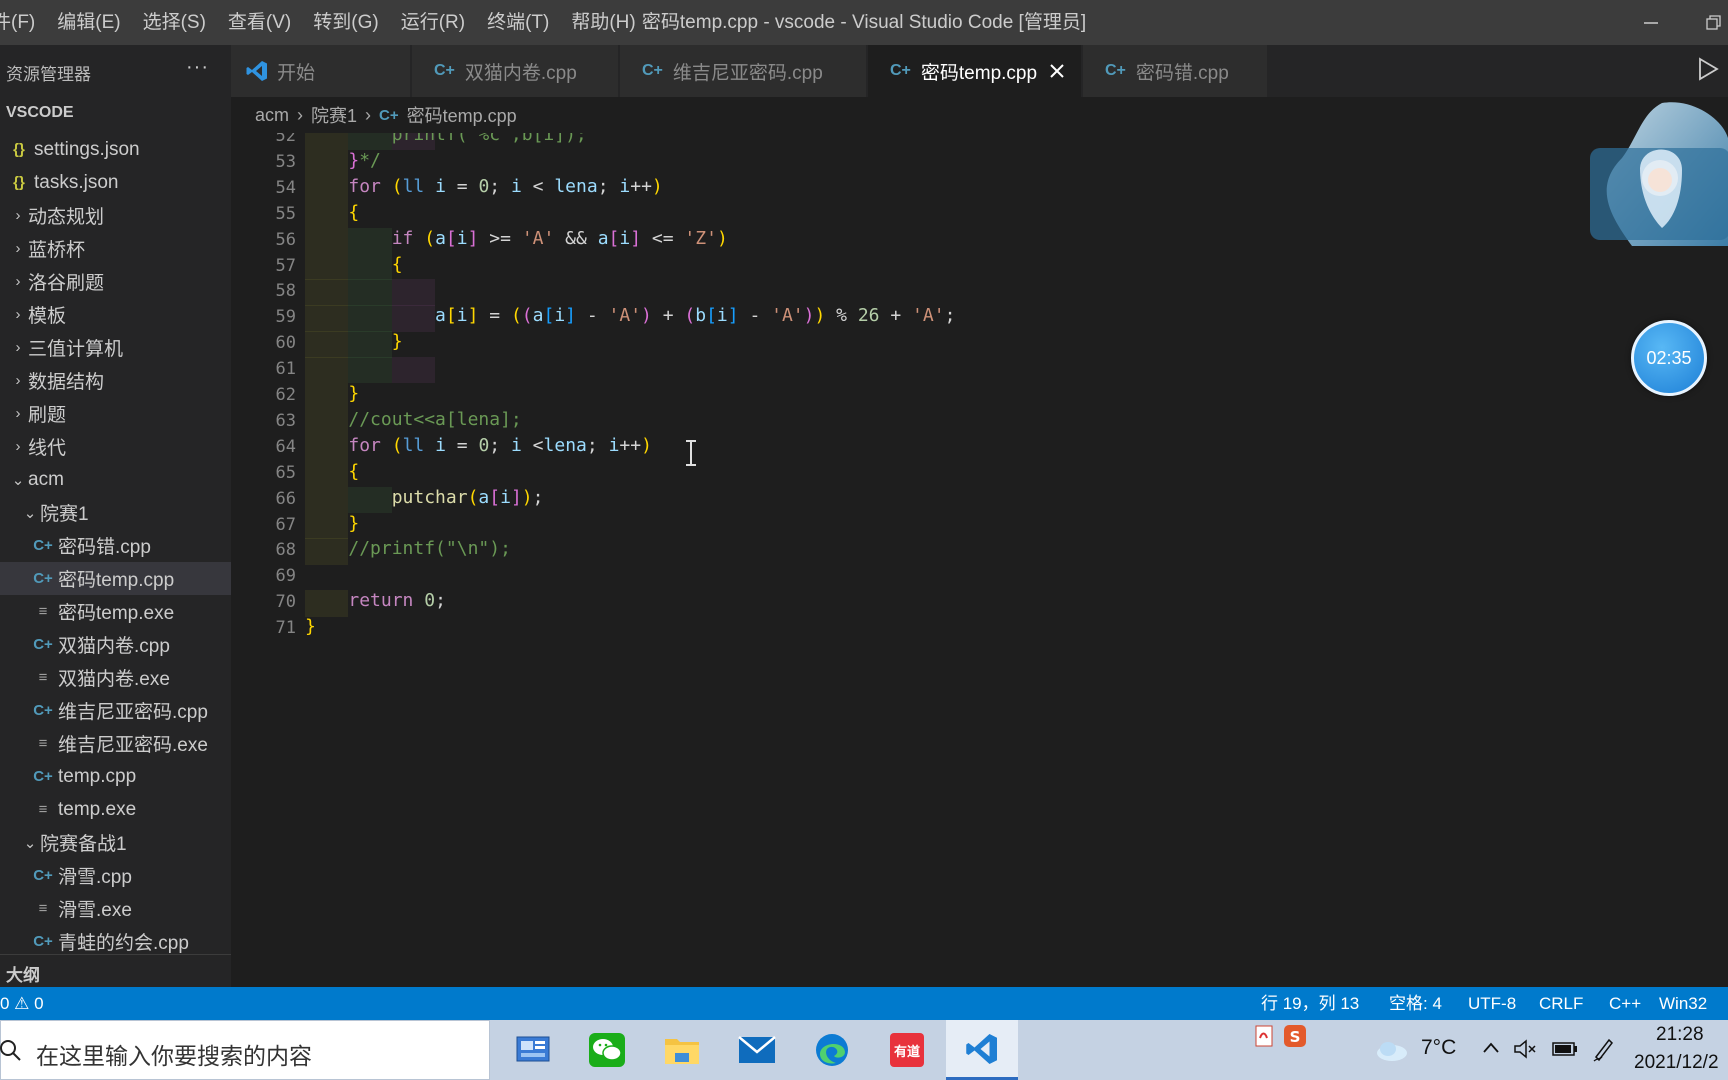 The width and height of the screenshot is (1728, 1080). What do you see at coordinates (1683, 1003) in the screenshot?
I see `platform: Win32` at bounding box center [1683, 1003].